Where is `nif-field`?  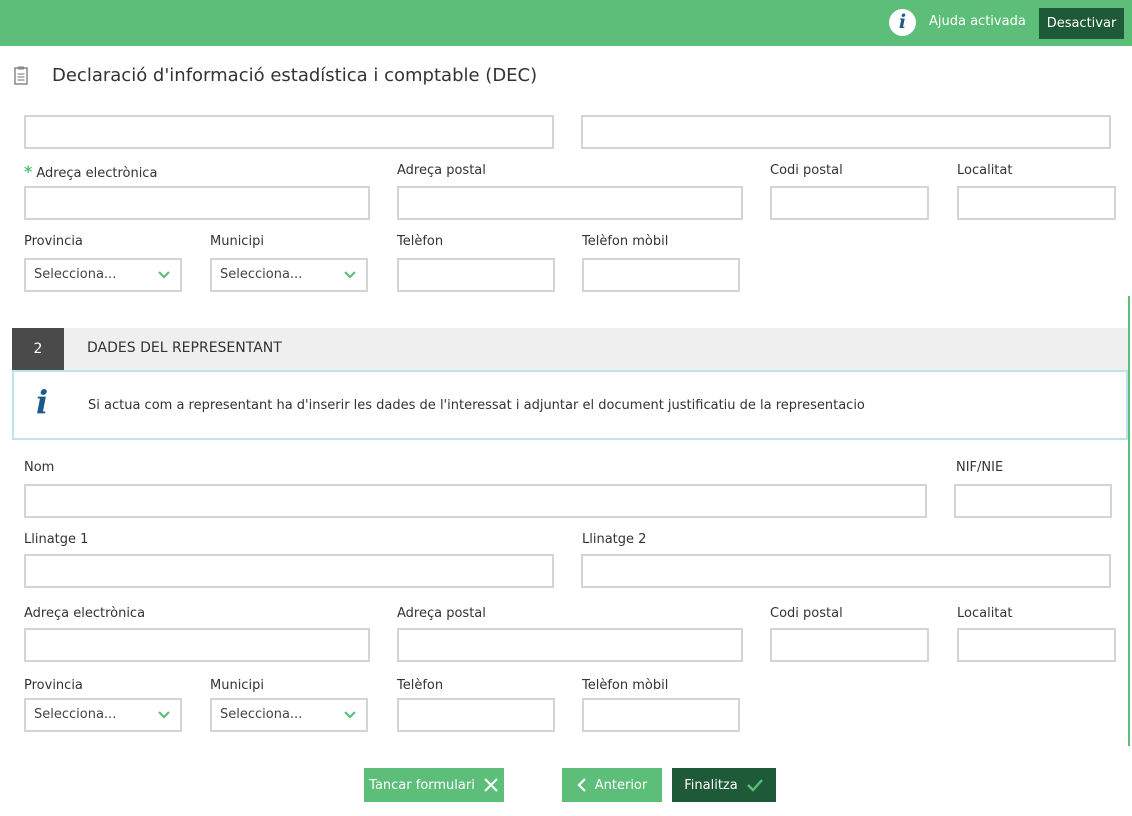
nif-field is located at coordinates (1033, 501).